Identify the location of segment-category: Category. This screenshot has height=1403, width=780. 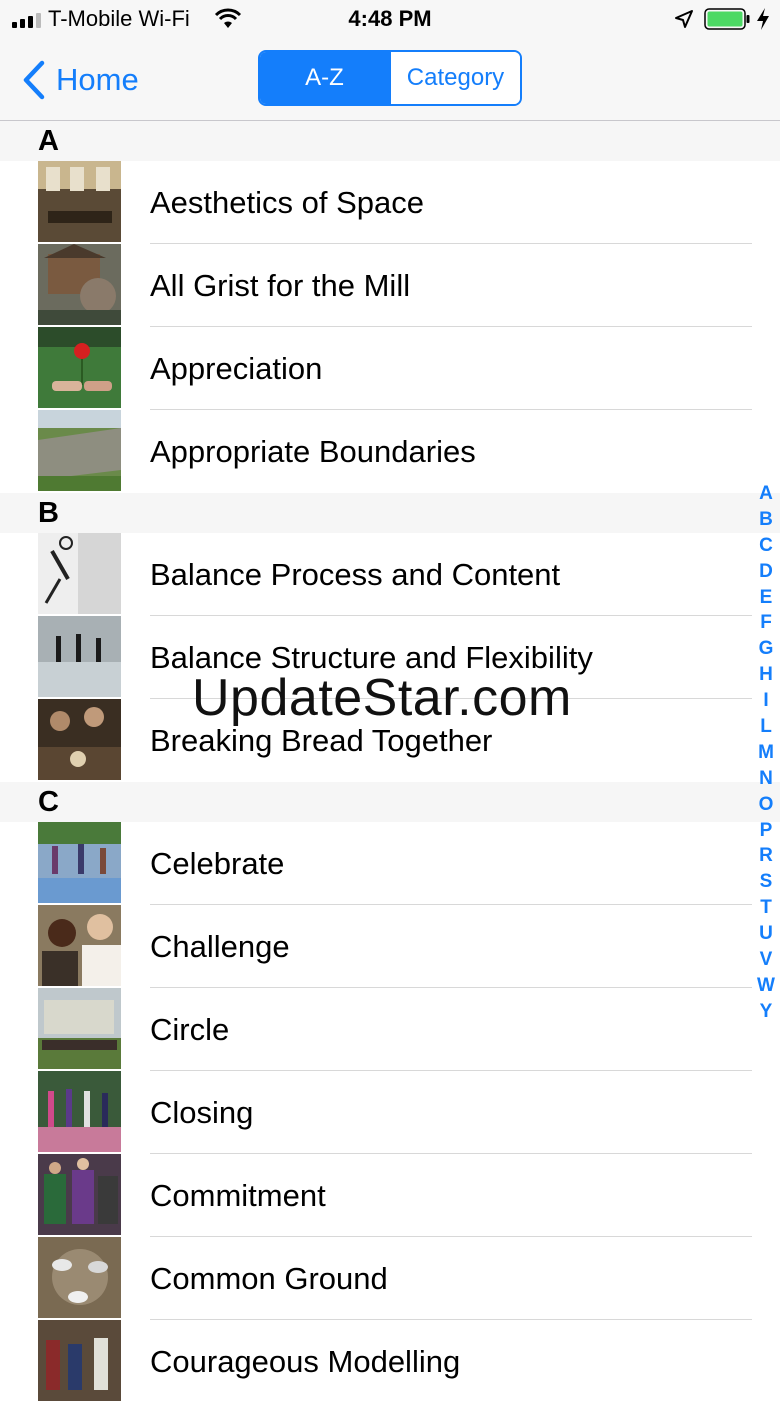
(454, 78).